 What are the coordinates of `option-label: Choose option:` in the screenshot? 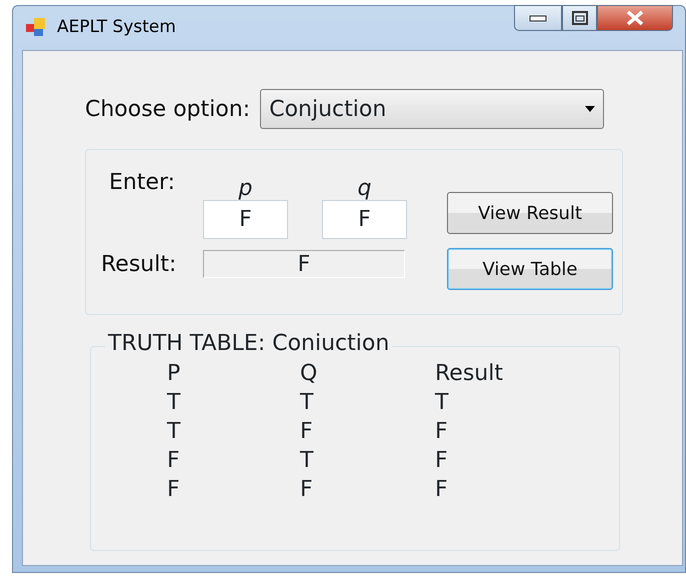 It's located at (167, 110).